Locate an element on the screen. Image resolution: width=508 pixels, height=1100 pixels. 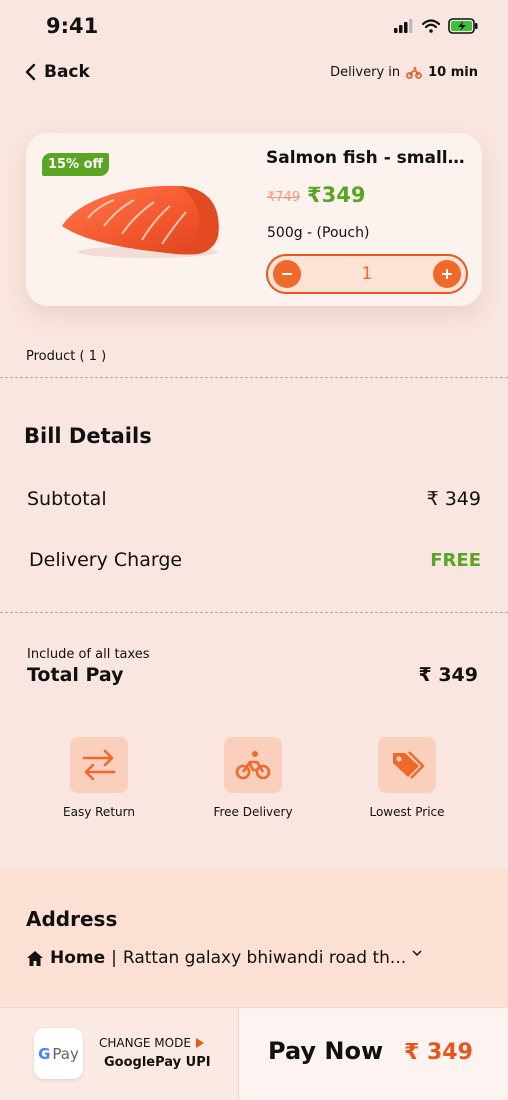
google-pay-logo: G Pay is located at coordinates (58, 1053).